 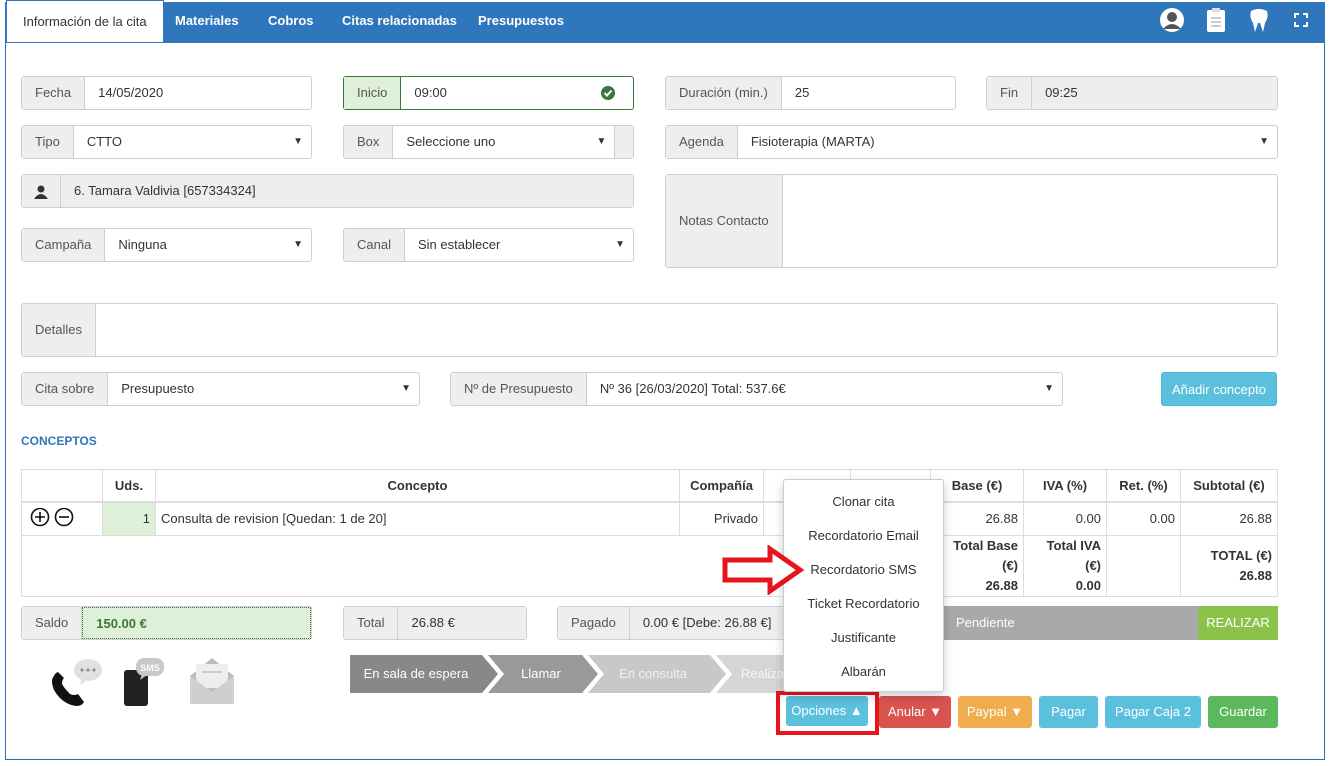 I want to click on empty-cell, so click(x=1143, y=566).